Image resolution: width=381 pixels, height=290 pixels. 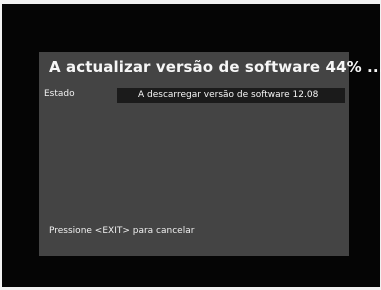 I want to click on cancel-hint: Pressione <EXIT> para cancelar, so click(x=122, y=231).